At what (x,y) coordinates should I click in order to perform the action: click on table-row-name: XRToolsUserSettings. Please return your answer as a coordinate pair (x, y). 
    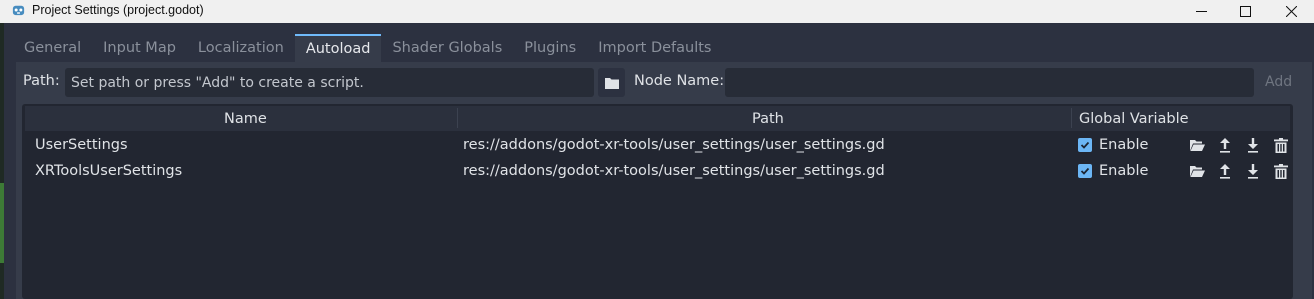
    Looking at the image, I should click on (108, 171).